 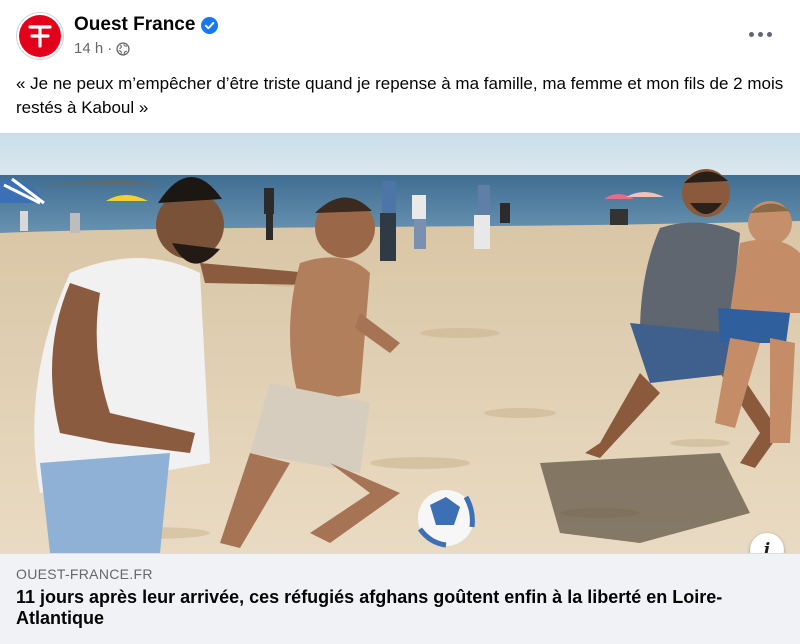 I want to click on more-options-button, so click(x=760, y=34).